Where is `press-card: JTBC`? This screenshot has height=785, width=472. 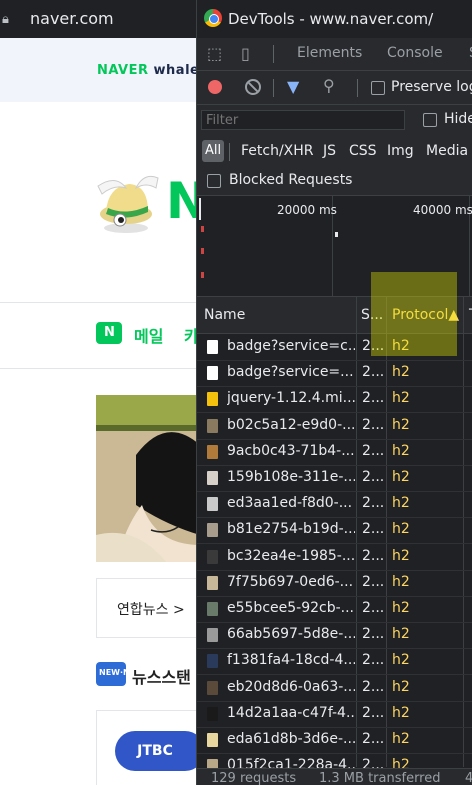 press-card: JTBC is located at coordinates (148, 747).